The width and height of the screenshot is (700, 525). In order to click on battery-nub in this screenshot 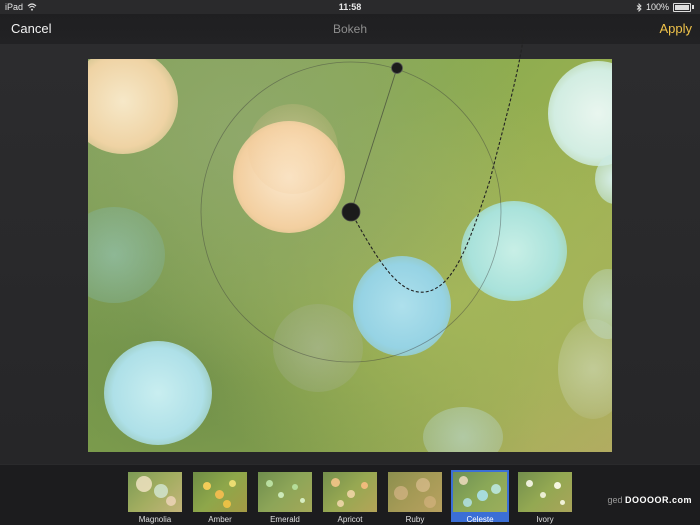, I will do `click(693, 7)`.